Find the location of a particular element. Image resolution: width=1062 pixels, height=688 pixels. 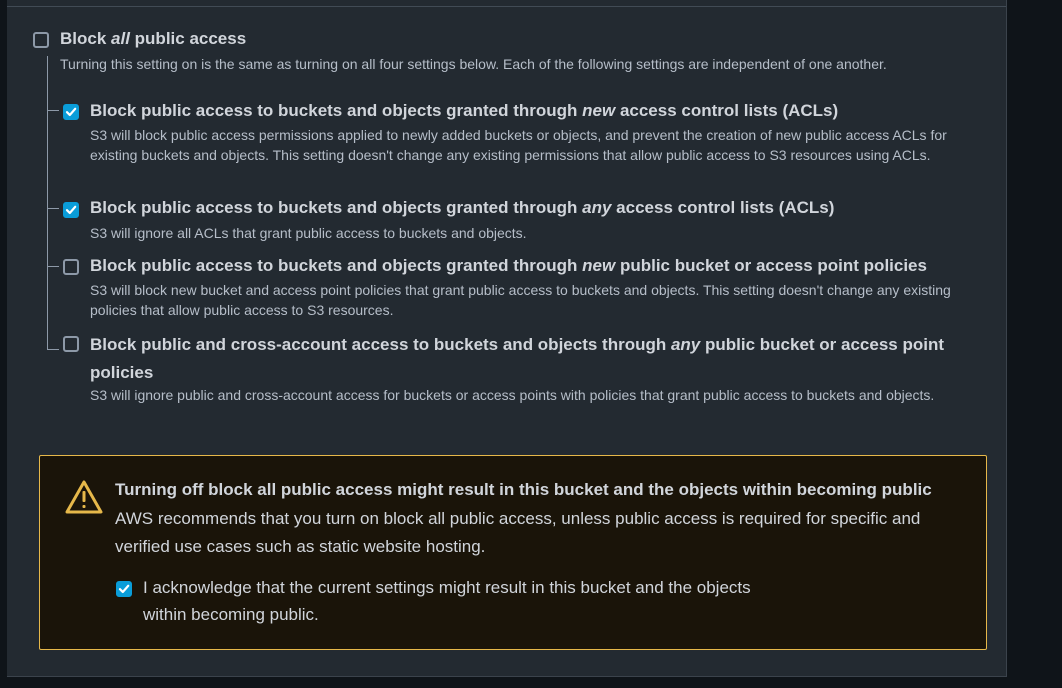

option-any-policies-checkbox is located at coordinates (71, 344).